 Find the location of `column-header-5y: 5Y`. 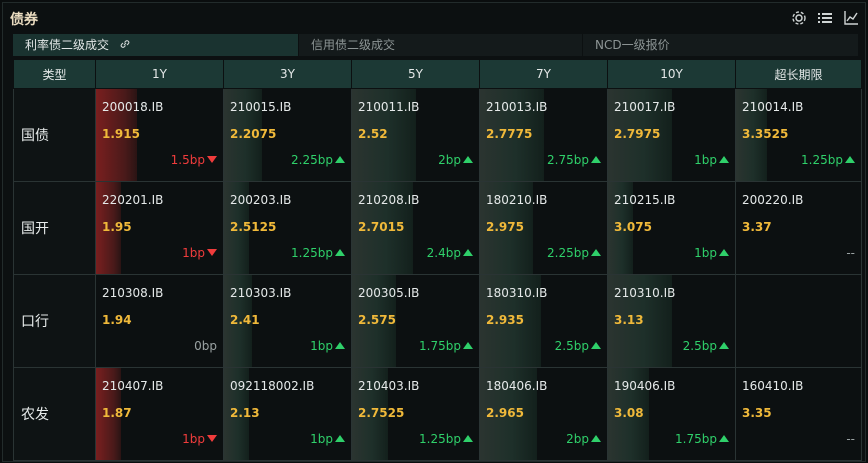

column-header-5y: 5Y is located at coordinates (415, 74).